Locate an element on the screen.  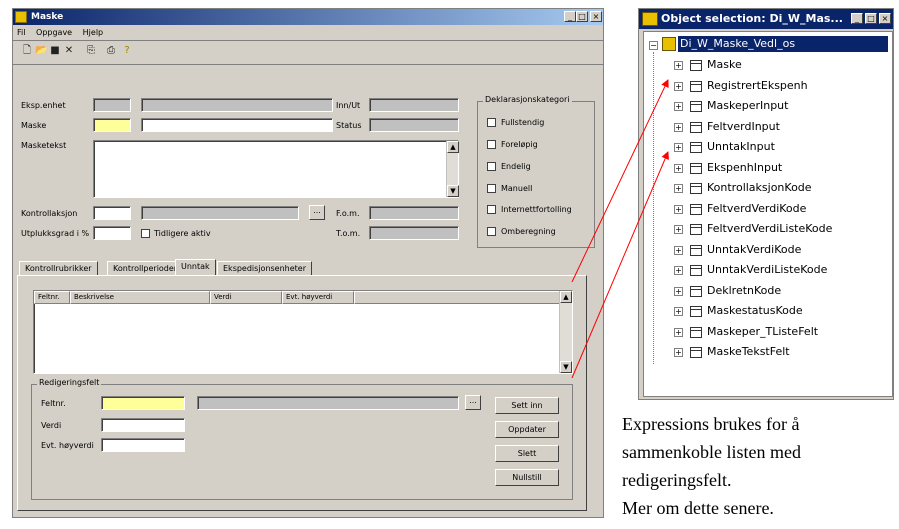
caption-line-2: sammenkoble listen med is located at coordinates (711, 452).